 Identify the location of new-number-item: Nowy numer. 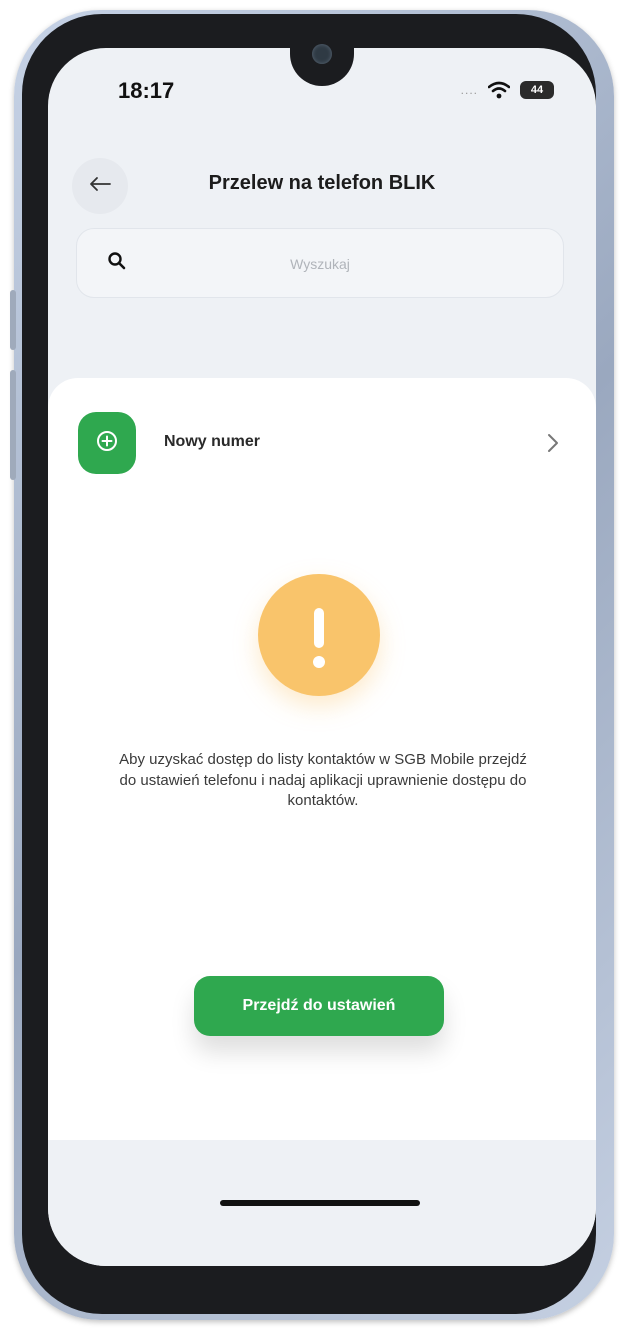
(323, 443).